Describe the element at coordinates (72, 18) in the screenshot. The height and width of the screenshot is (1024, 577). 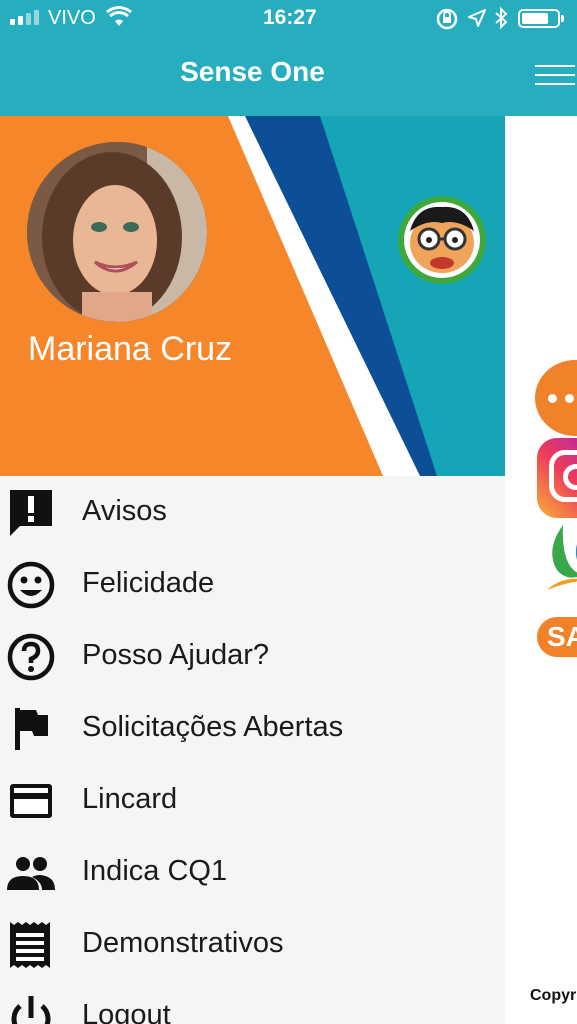
I see `carrier-name: VIVO` at that location.